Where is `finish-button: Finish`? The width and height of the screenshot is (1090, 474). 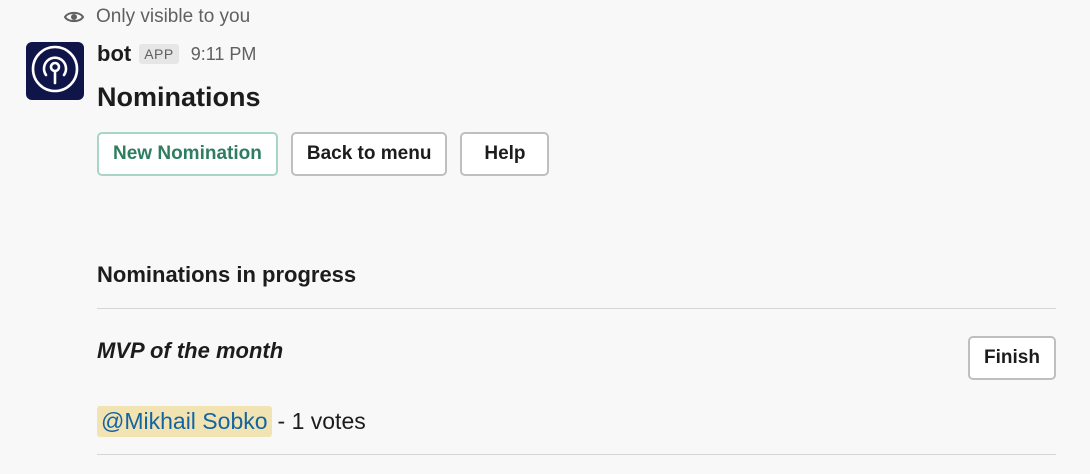 finish-button: Finish is located at coordinates (1012, 358).